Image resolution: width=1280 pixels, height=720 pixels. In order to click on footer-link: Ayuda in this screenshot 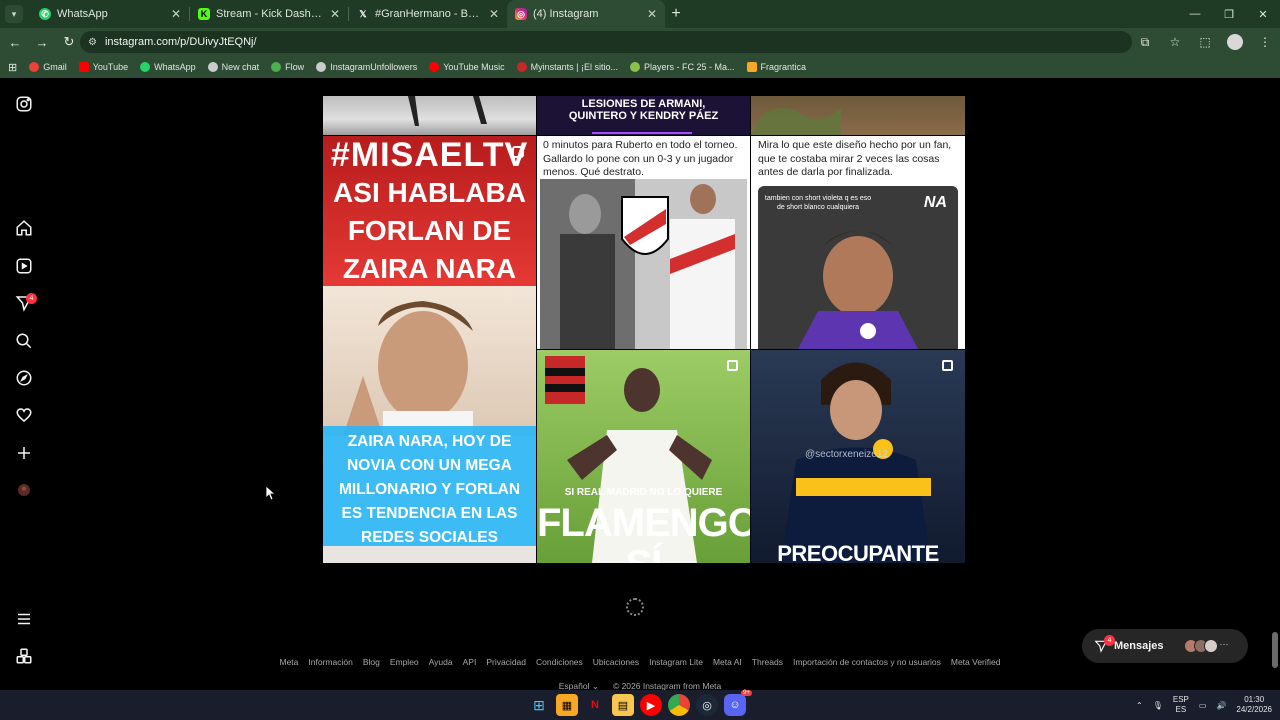, I will do `click(441, 662)`.